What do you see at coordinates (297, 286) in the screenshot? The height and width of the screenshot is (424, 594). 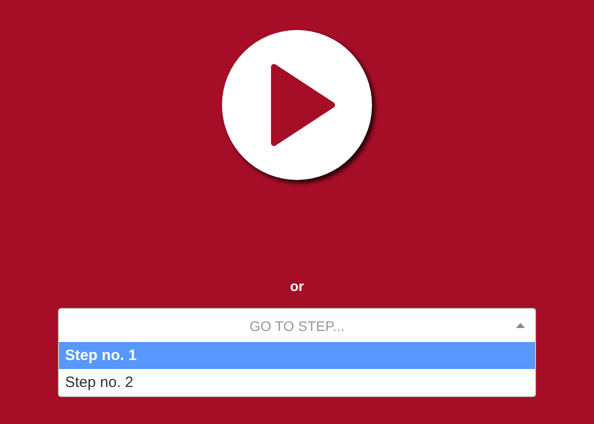 I see `or-separator: or` at bounding box center [297, 286].